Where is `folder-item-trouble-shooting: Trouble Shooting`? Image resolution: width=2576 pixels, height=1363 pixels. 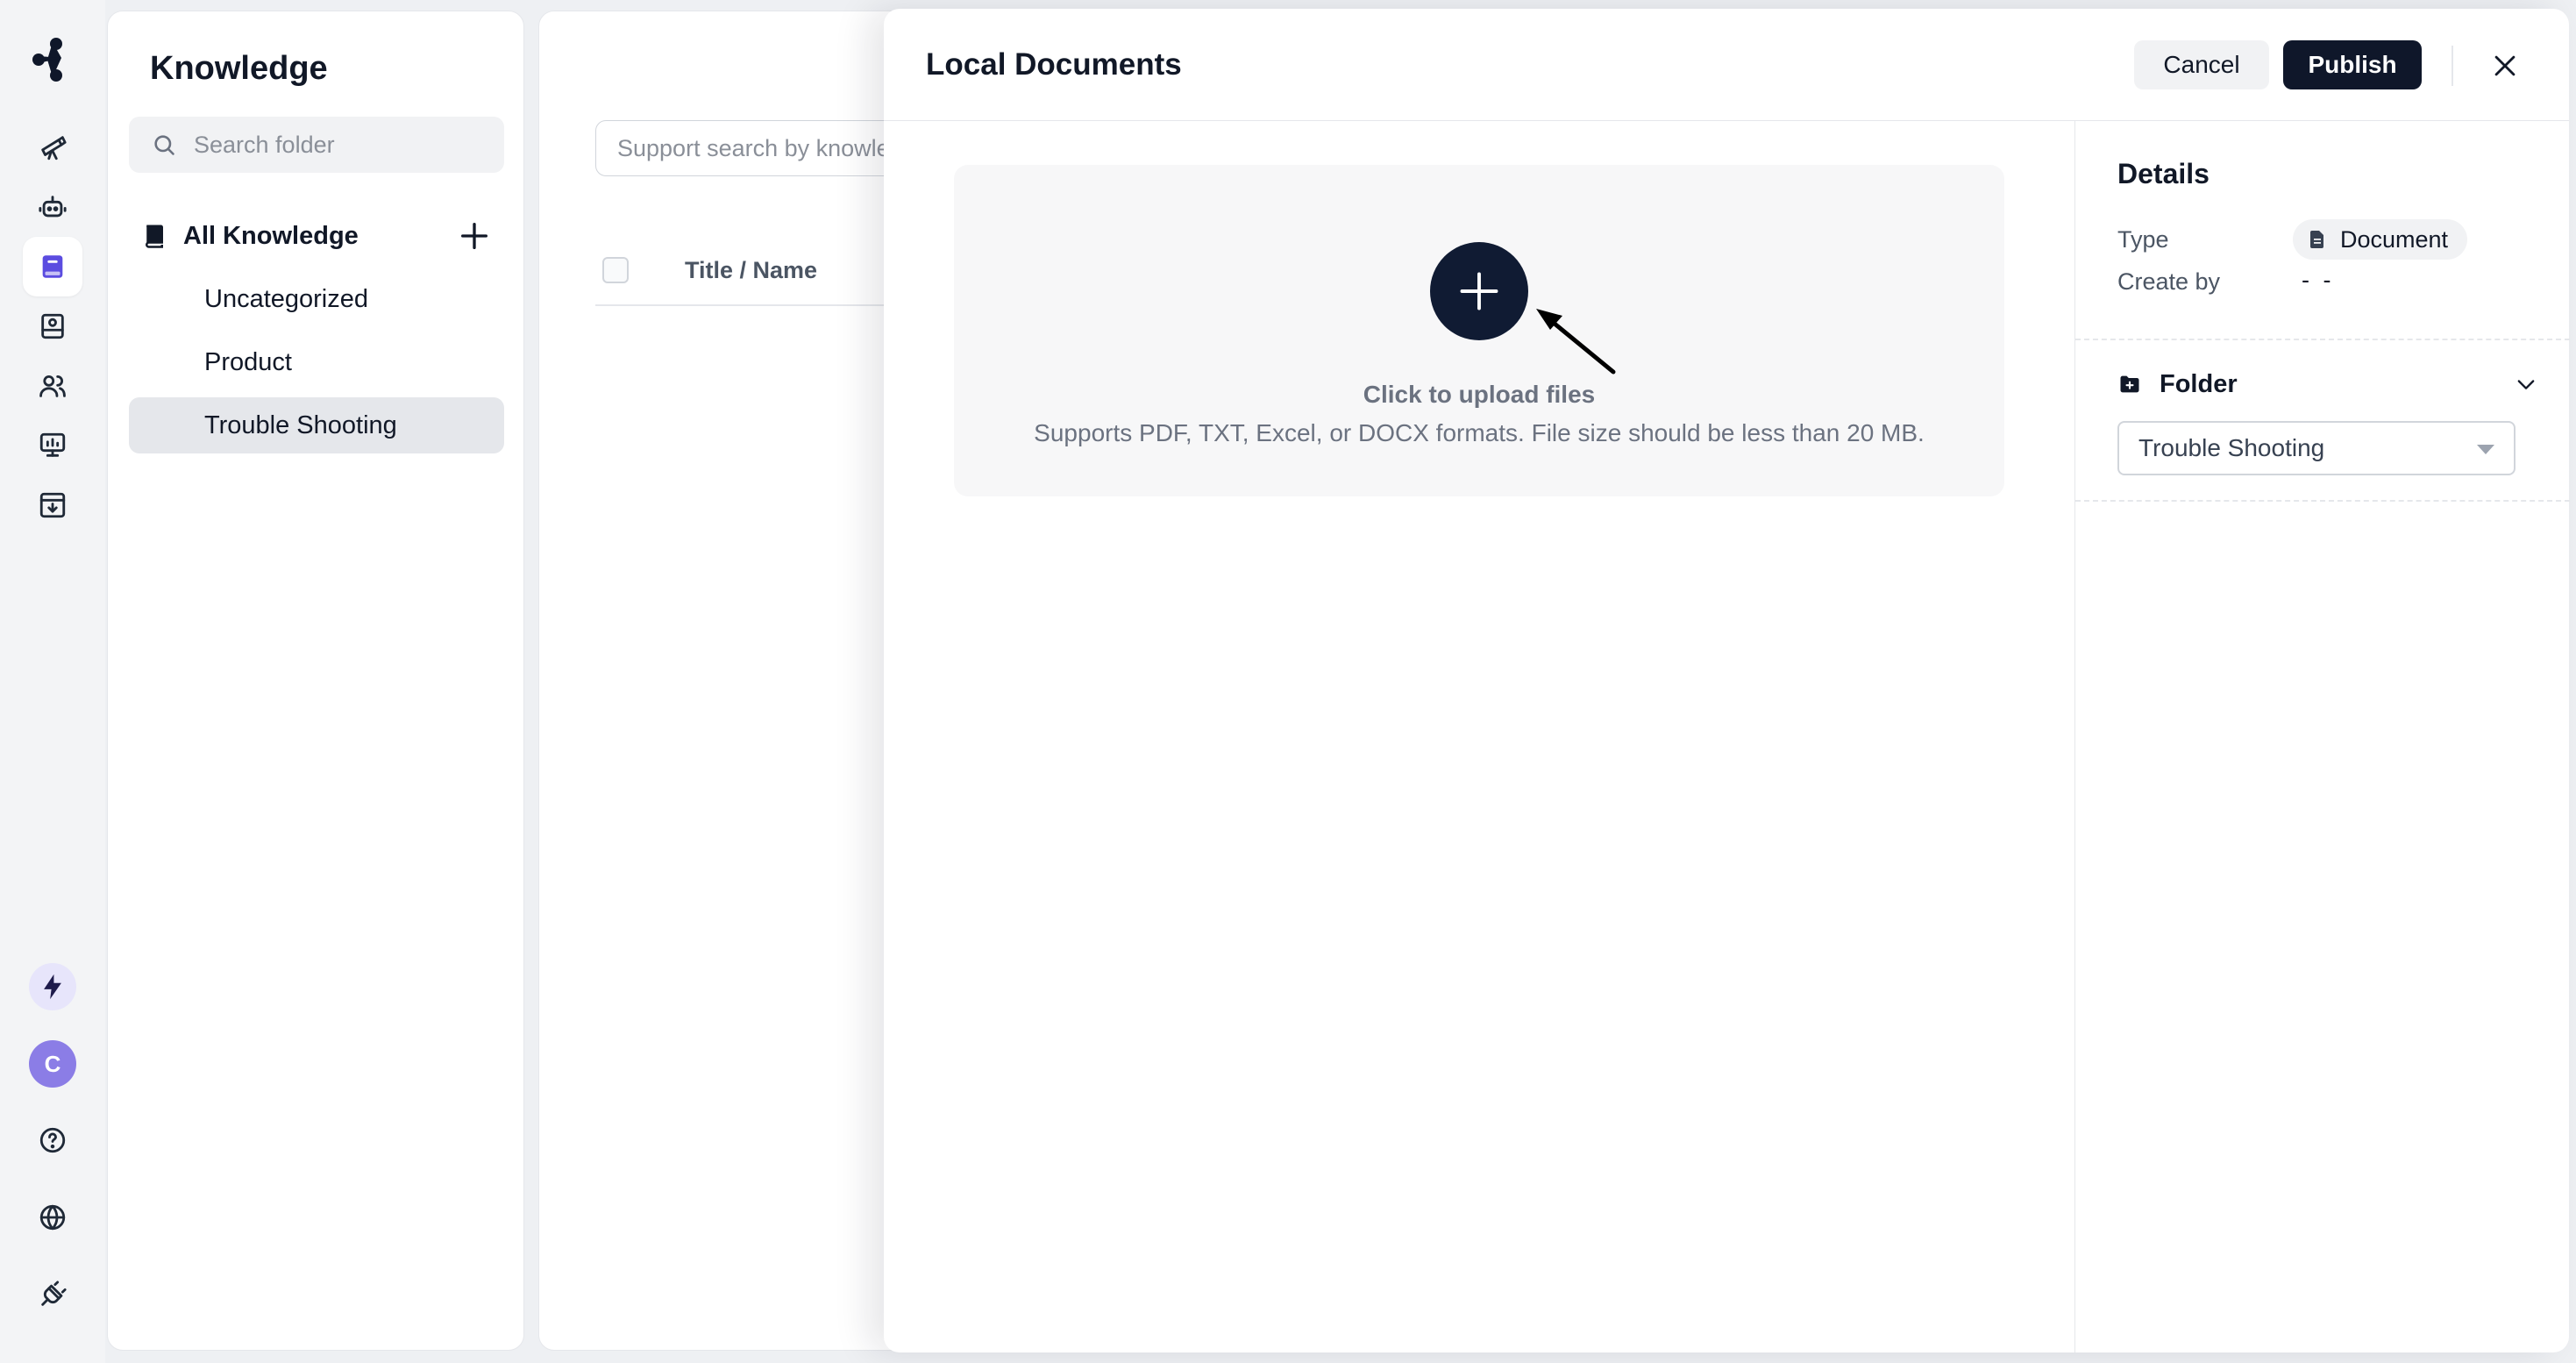
folder-item-trouble-shooting: Trouble Shooting is located at coordinates (316, 425).